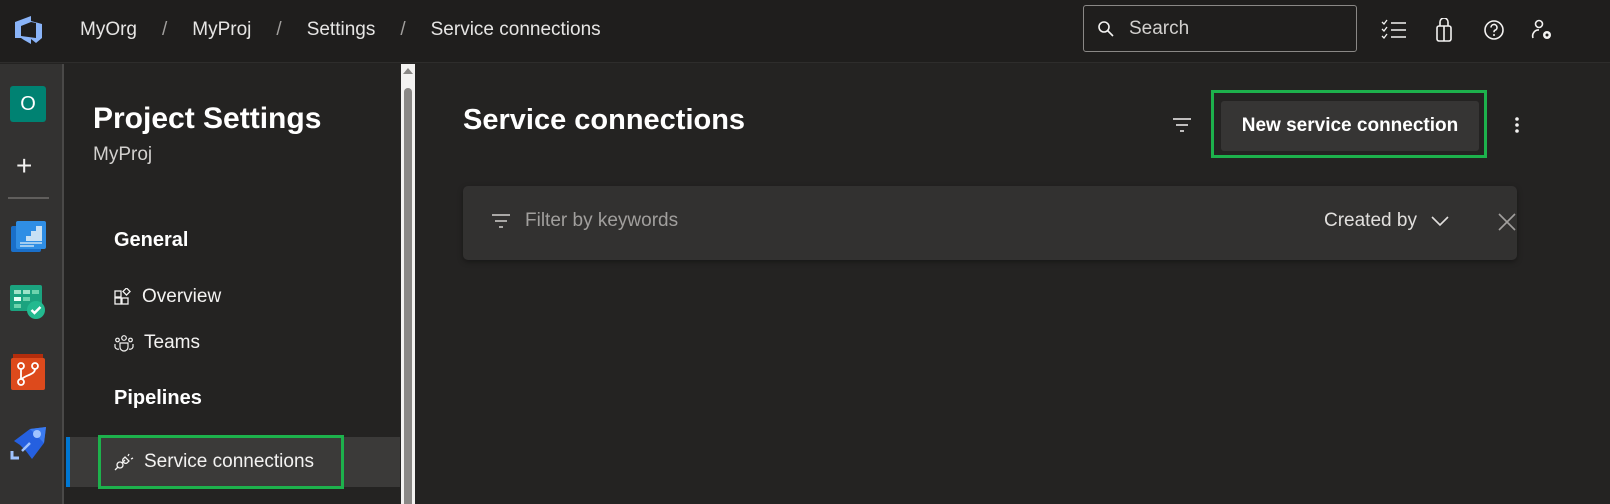  I want to click on search-input: Search, so click(1220, 28).